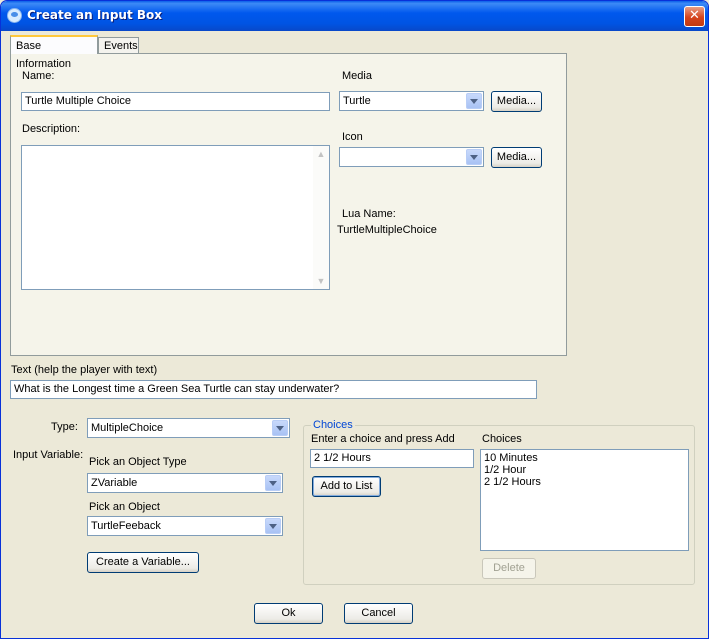 This screenshot has width=709, height=639. What do you see at coordinates (411, 101) in the screenshot?
I see `media-select: Turtle` at bounding box center [411, 101].